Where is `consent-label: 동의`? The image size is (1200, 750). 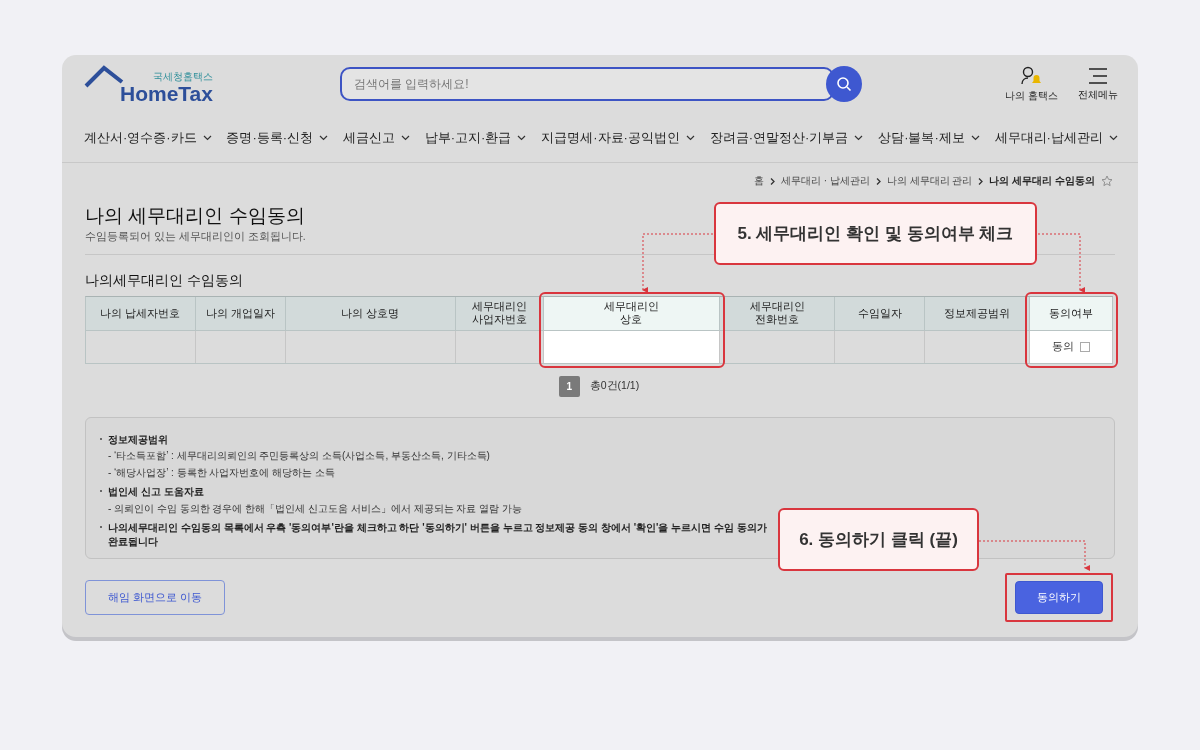
consent-label: 동의 is located at coordinates (1063, 346).